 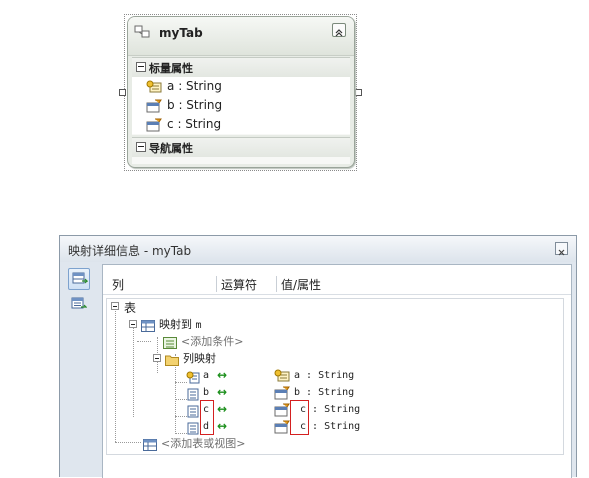 I want to click on map-to-tables-button, so click(x=79, y=279).